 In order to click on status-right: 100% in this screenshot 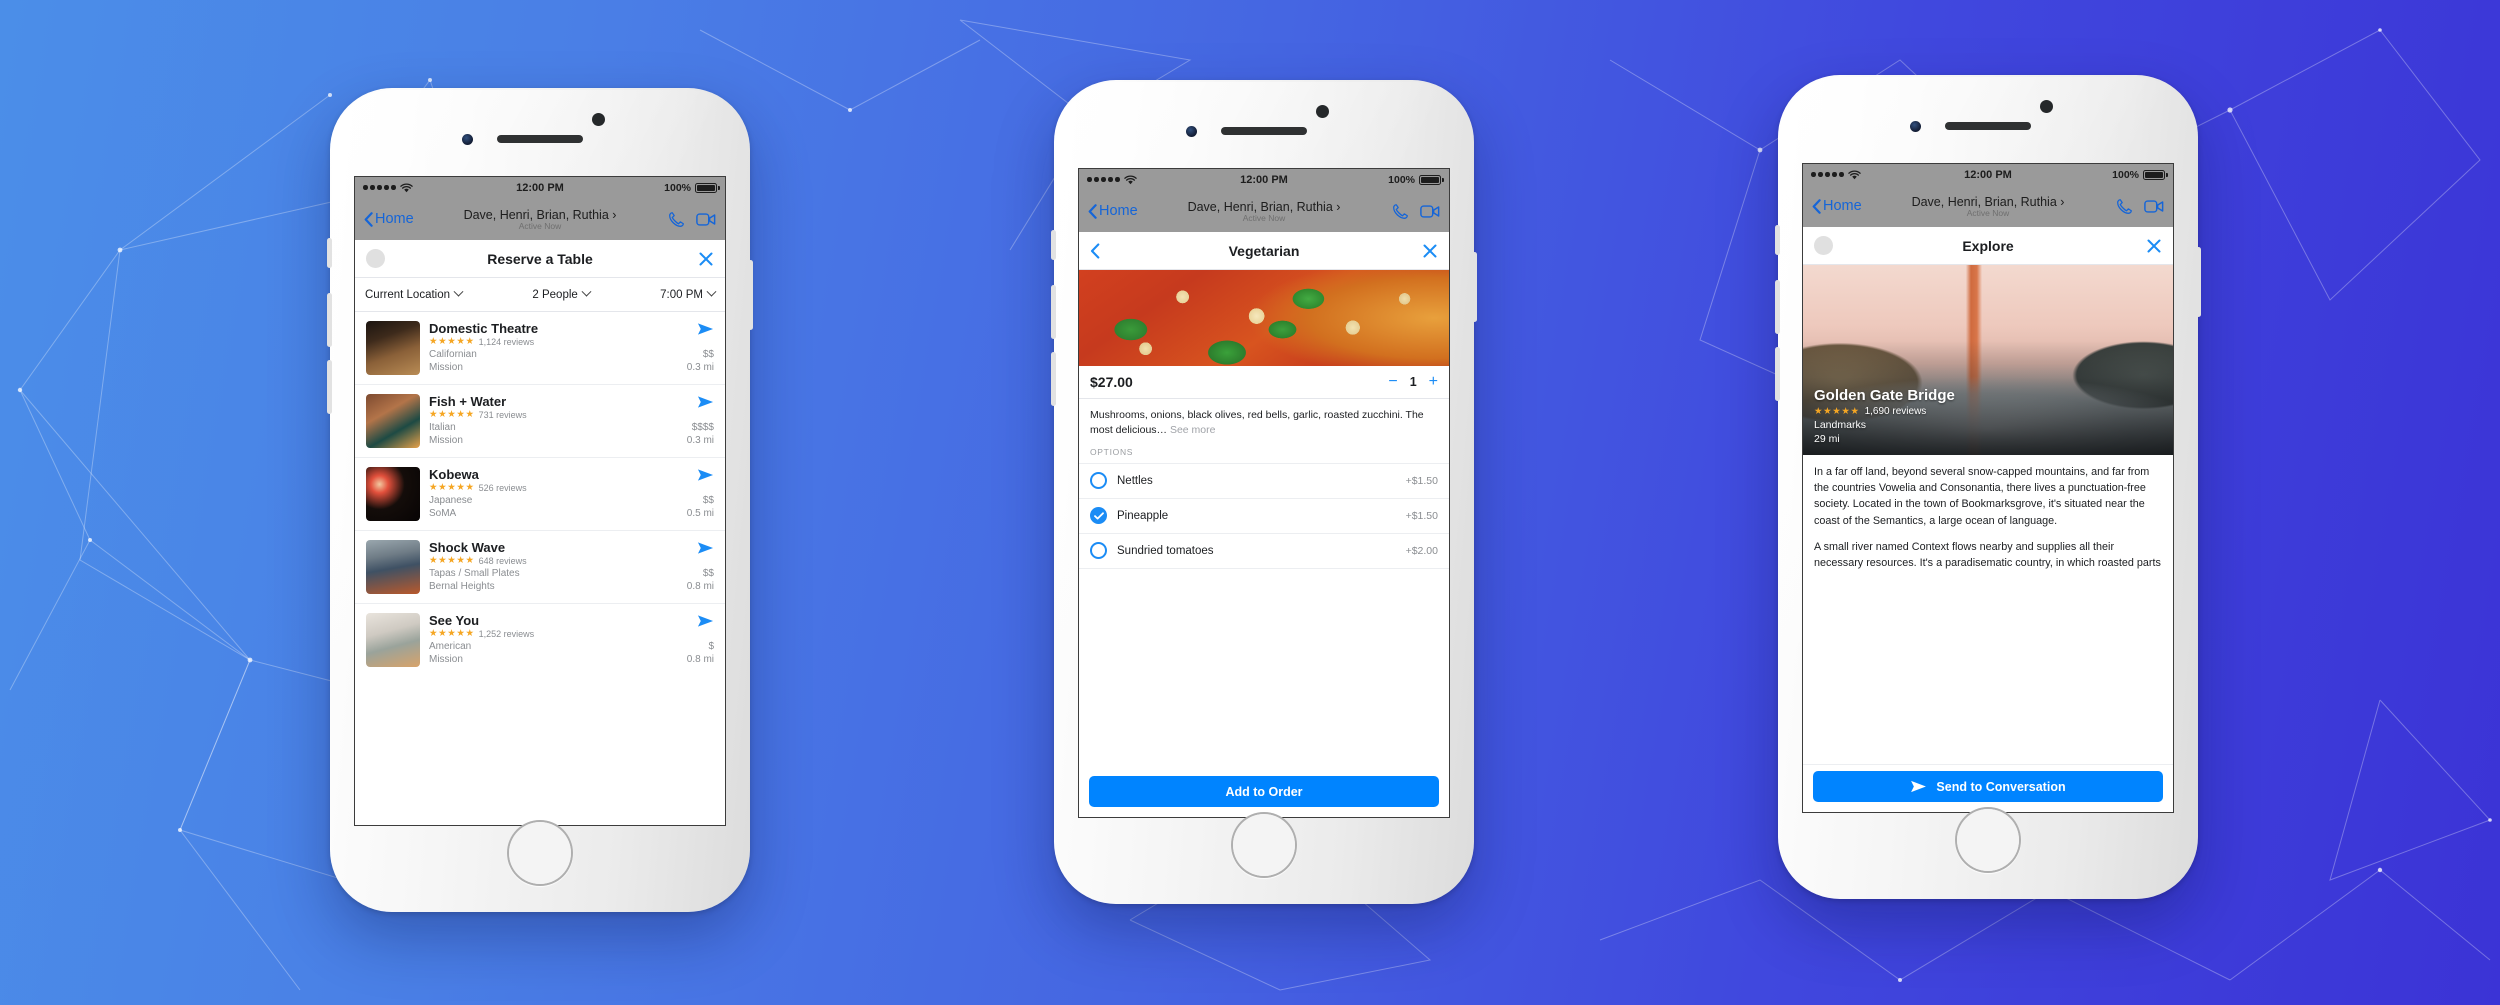, I will do `click(1416, 179)`.